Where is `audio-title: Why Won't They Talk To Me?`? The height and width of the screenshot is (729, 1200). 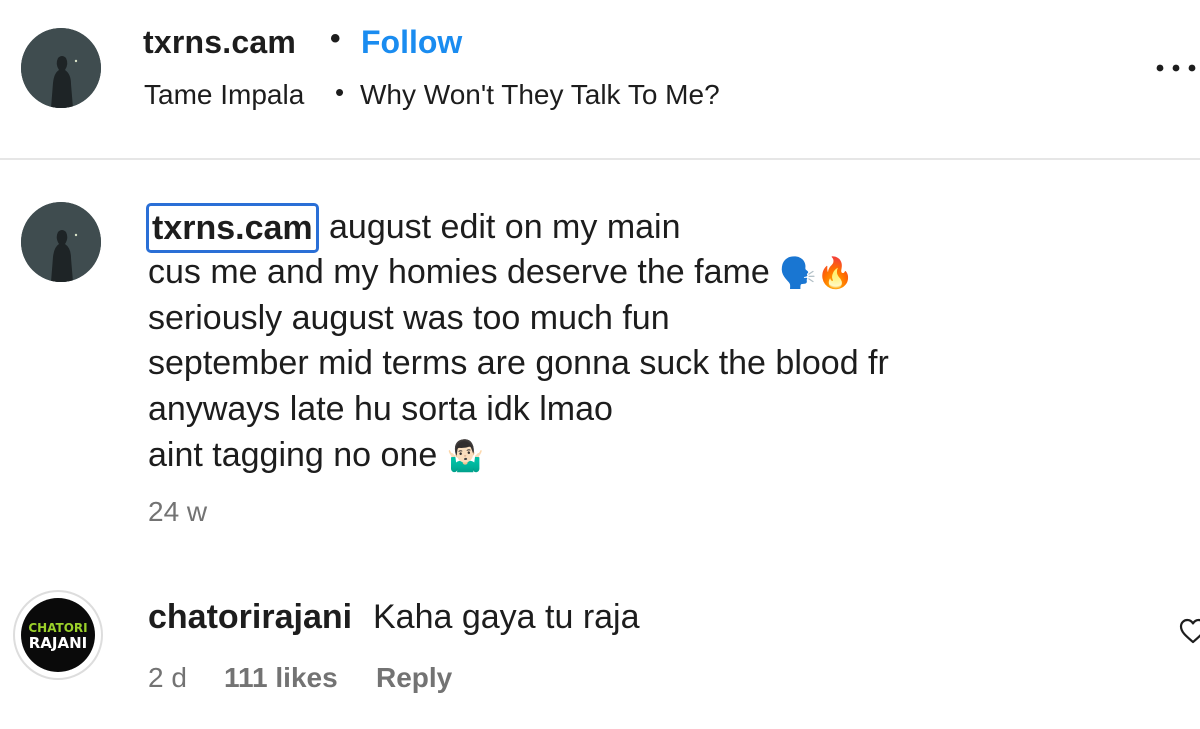
audio-title: Why Won't They Talk To Me? is located at coordinates (540, 95).